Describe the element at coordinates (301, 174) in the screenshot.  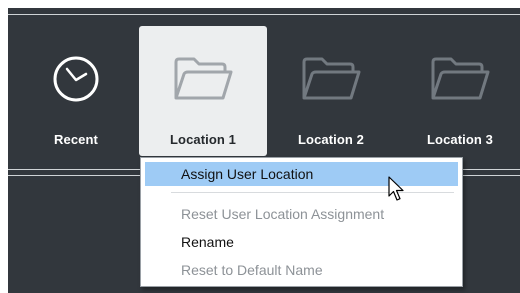
I see `menu-item-assign-user-location: Assign User Location` at that location.